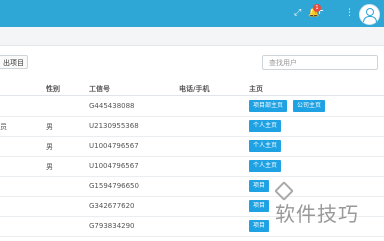 This screenshot has width=384, height=241. I want to click on name-fragment: 员, so click(3, 127).